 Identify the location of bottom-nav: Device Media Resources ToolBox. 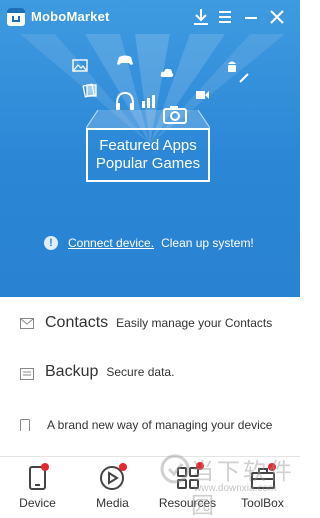
(150, 487).